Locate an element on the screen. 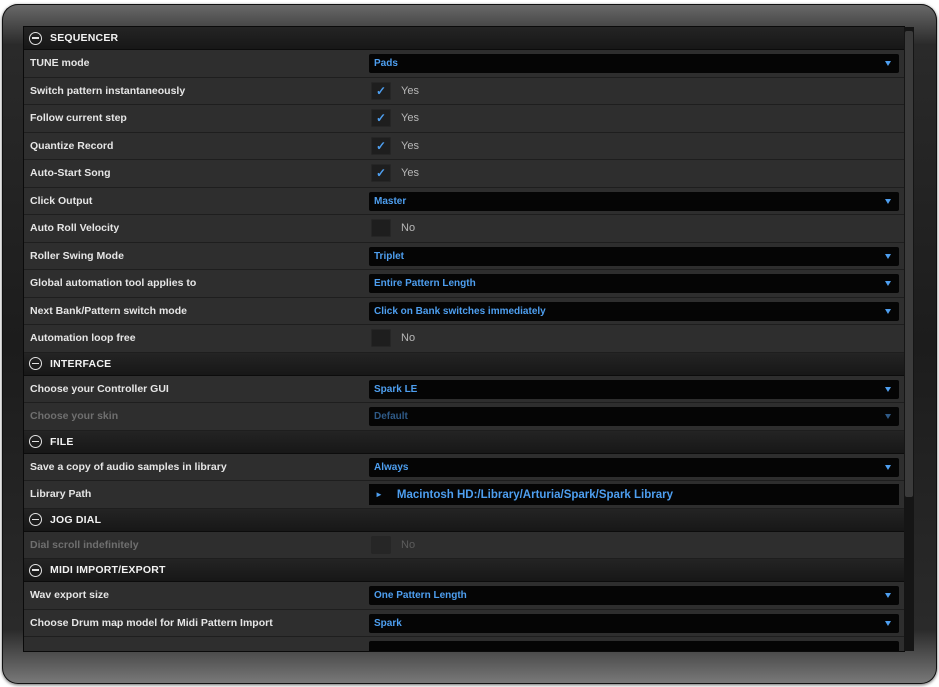 The width and height of the screenshot is (939, 687). global-automation-dropdown: Entire Pattern Length is located at coordinates (634, 283).